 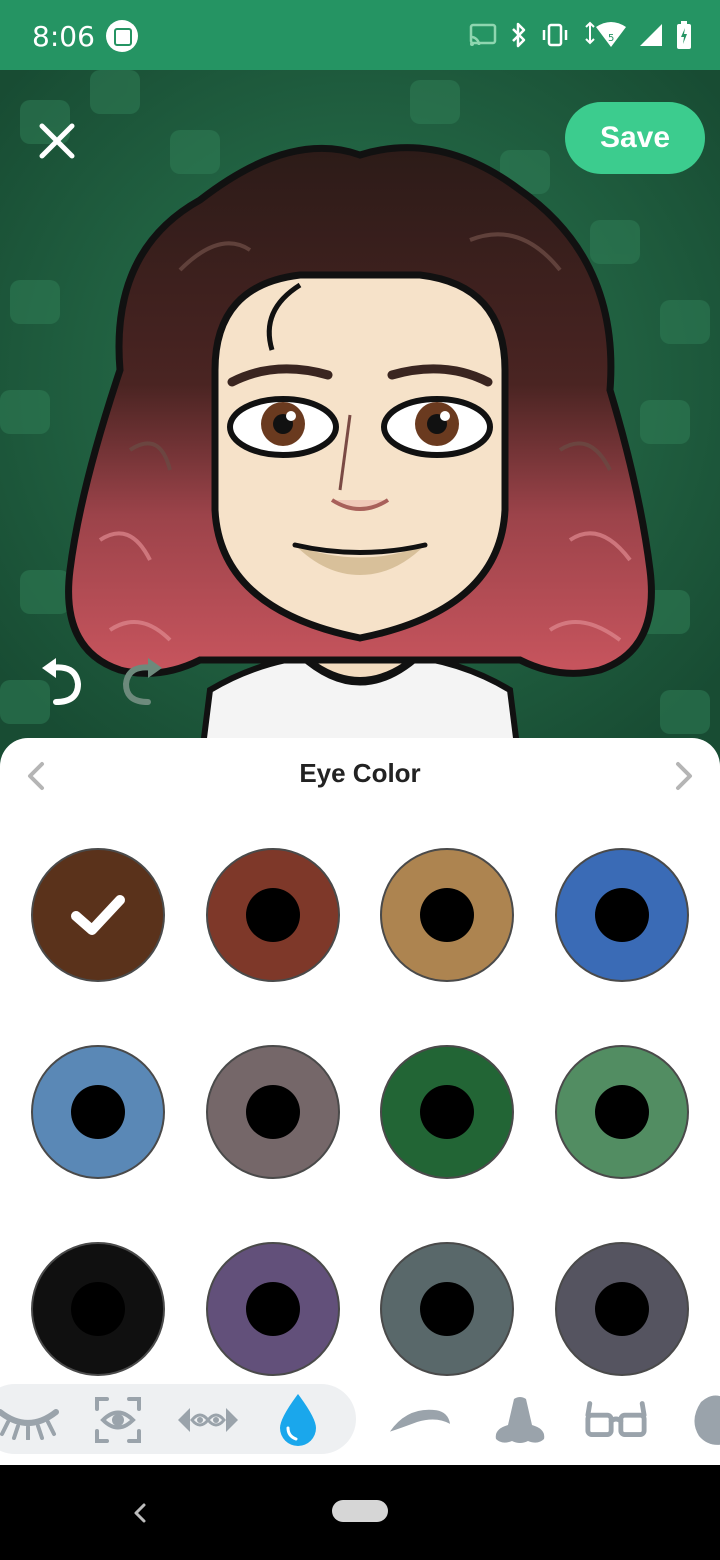 I want to click on status-icons: 5, so click(x=580, y=35).